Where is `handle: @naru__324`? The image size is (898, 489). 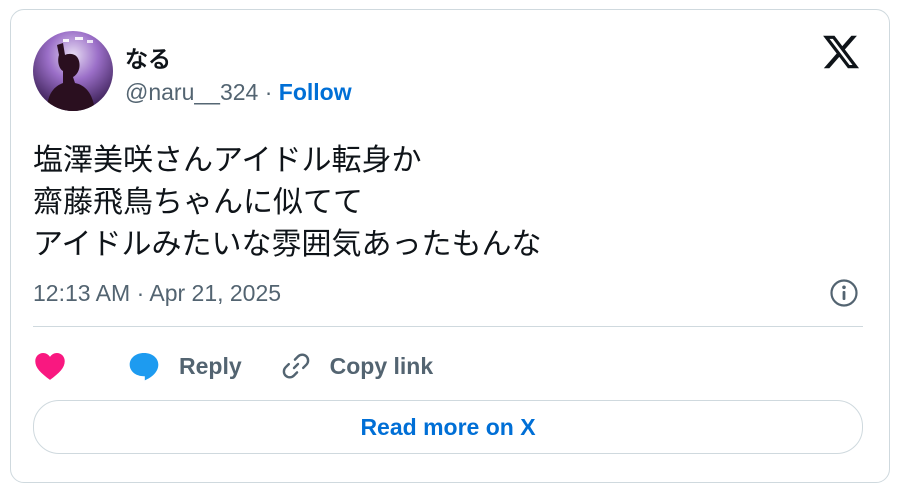
handle: @naru__324 is located at coordinates (191, 92).